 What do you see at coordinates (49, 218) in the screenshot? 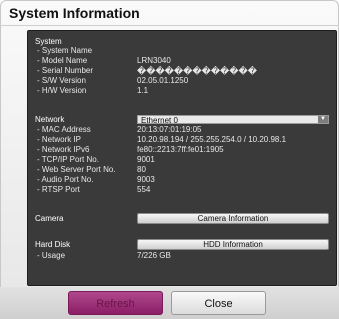
I see `camera-heading: Camera` at bounding box center [49, 218].